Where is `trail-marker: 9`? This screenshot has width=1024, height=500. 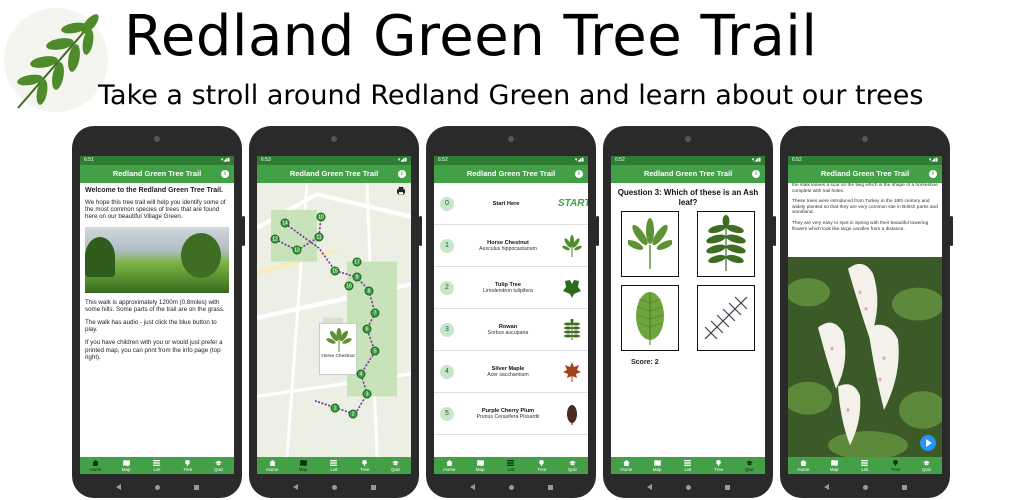 trail-marker: 9 is located at coordinates (357, 277).